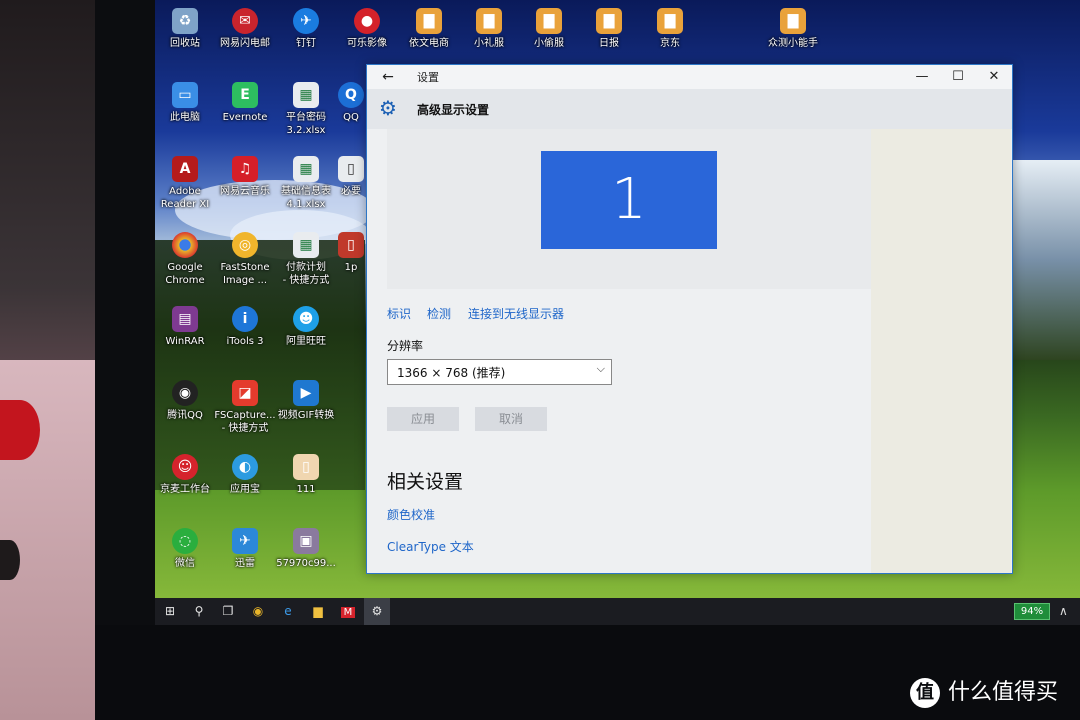 The image size is (1080, 720). What do you see at coordinates (185, 21) in the screenshot?
I see `recycle-bin-icon: ♻` at bounding box center [185, 21].